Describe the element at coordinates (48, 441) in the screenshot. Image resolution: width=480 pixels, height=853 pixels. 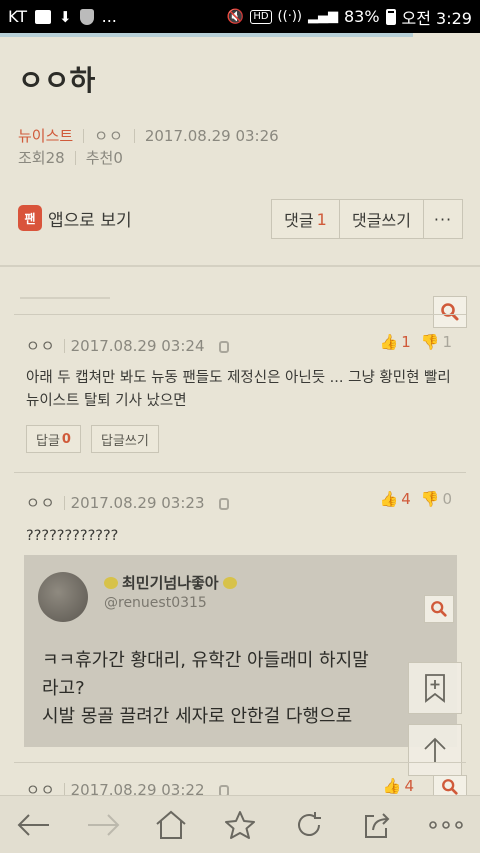
I see `reply-label: 답글` at that location.